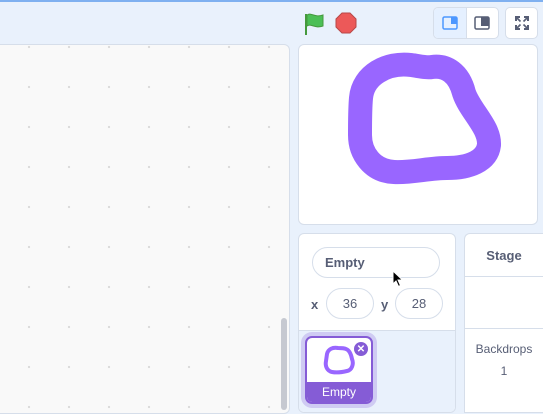 Image resolution: width=543 pixels, height=414 pixels. I want to click on large-stage-button, so click(482, 23).